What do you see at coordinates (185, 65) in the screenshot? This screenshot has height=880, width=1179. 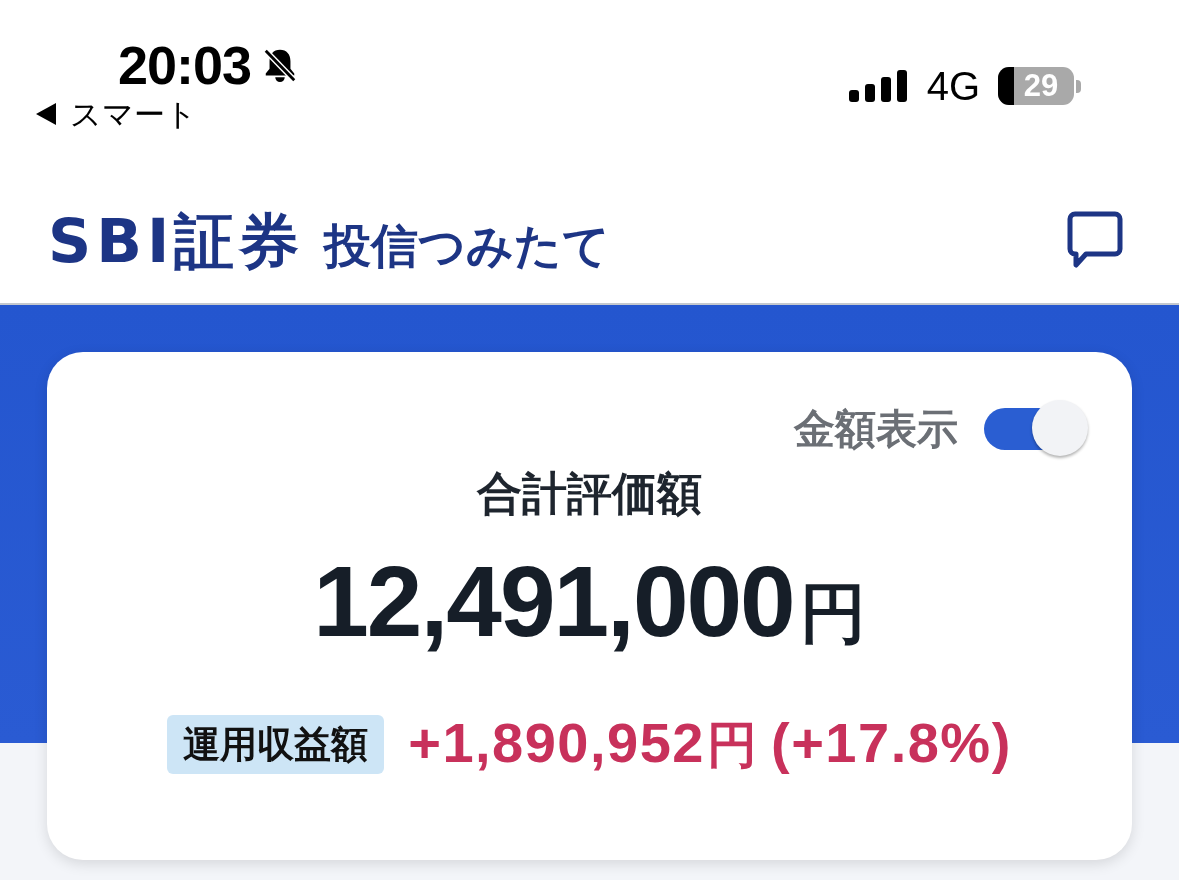 I see `status-time: 20:03` at bounding box center [185, 65].